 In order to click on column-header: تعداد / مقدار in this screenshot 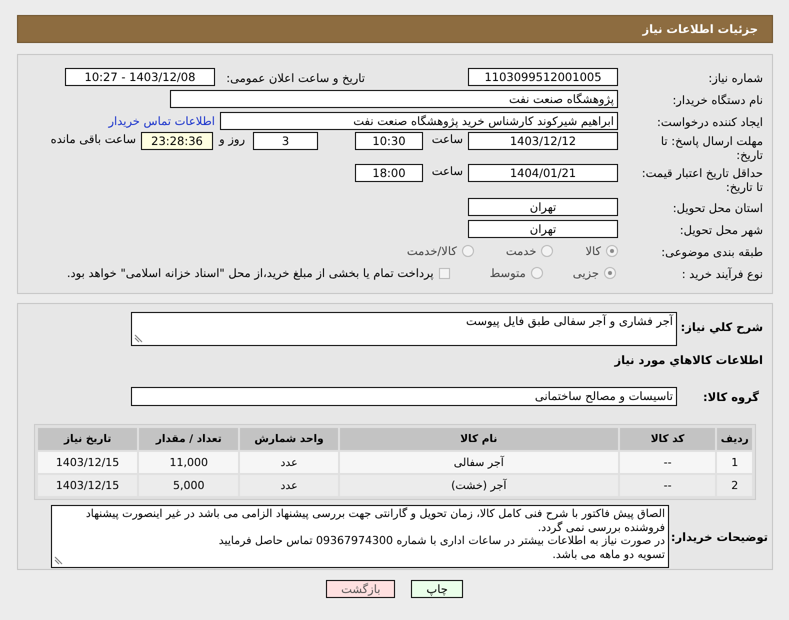, I will do `click(188, 439)`.